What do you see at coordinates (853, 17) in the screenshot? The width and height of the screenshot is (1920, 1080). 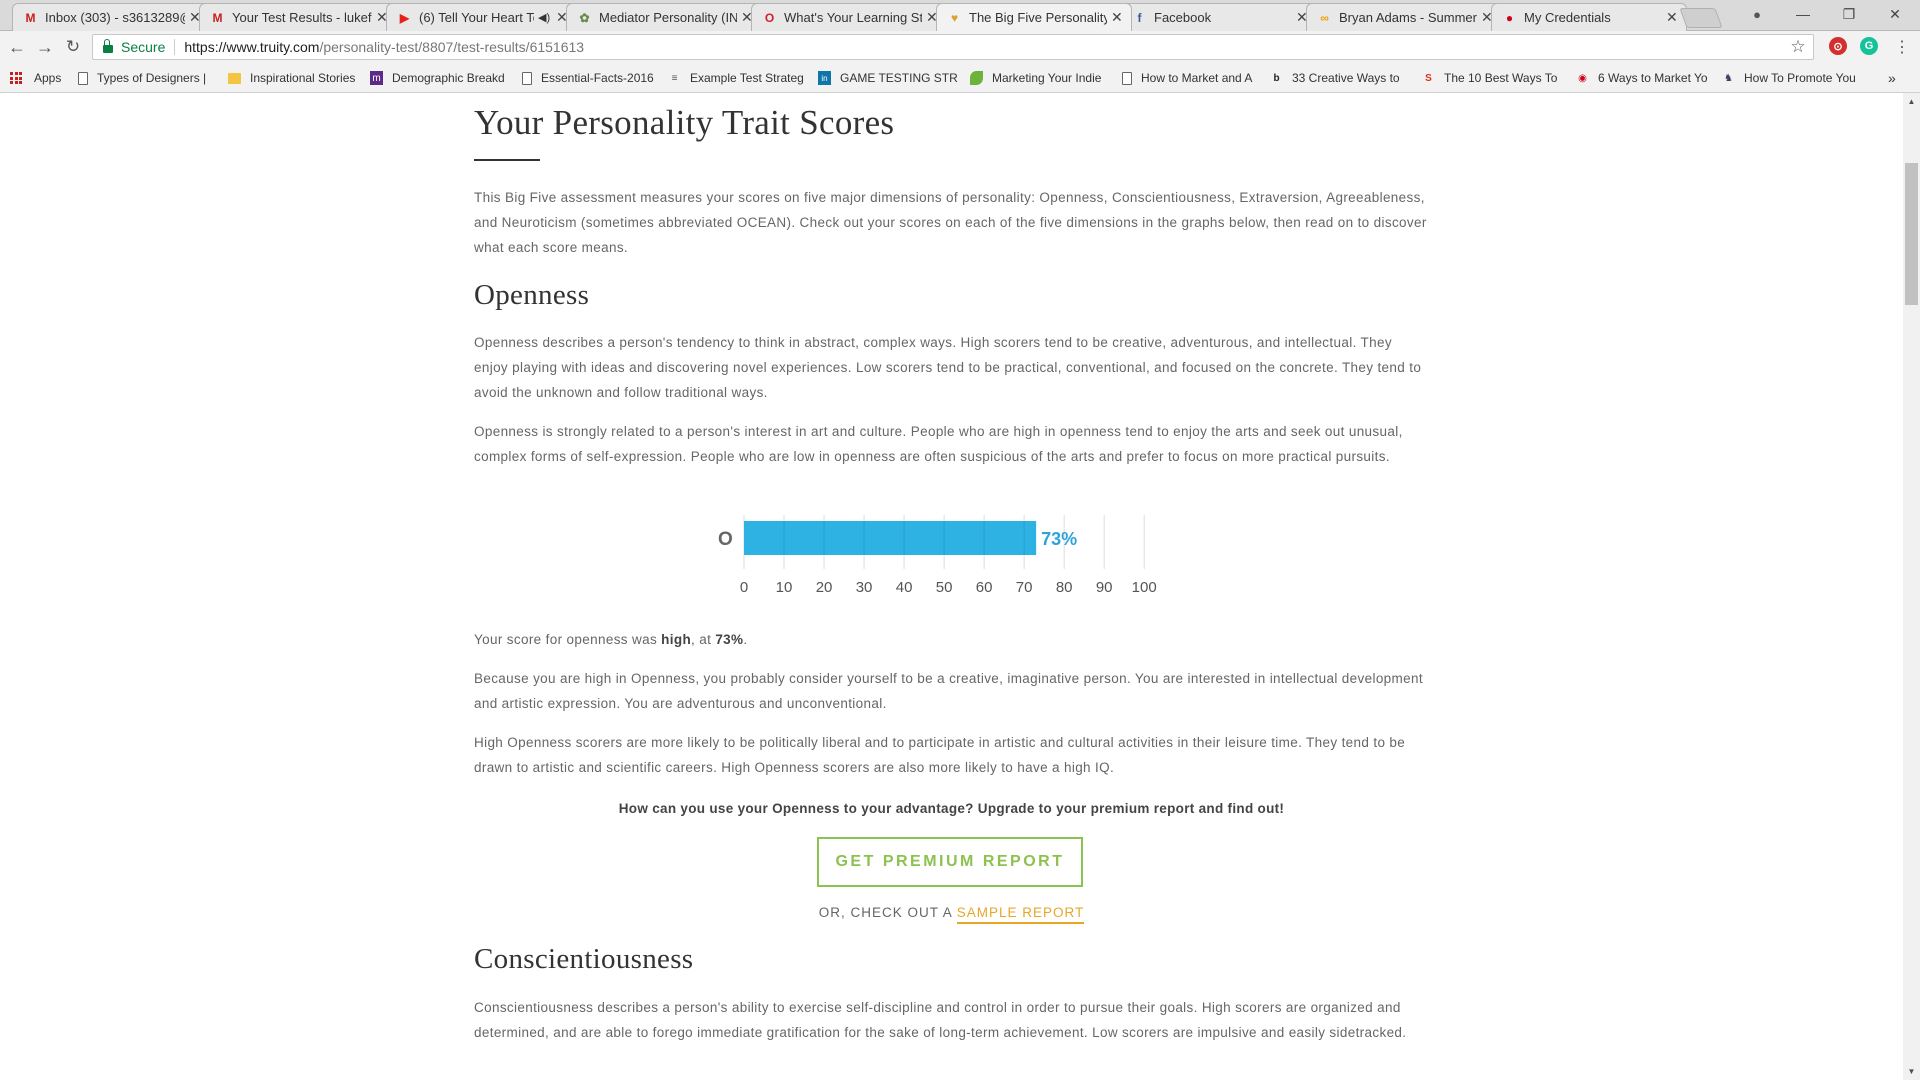 I see `tab-title: What's Your Learning St` at bounding box center [853, 17].